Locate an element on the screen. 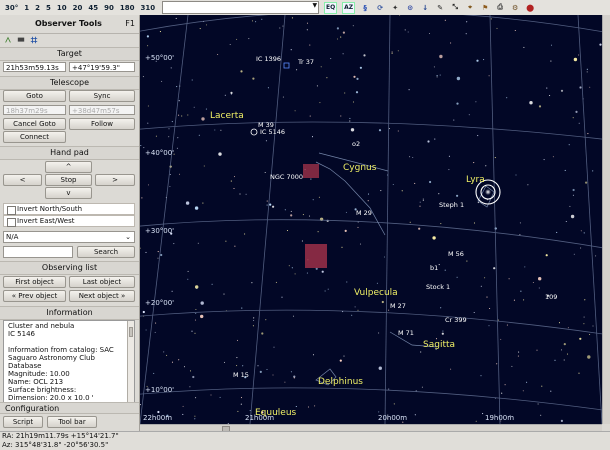 The image size is (610, 450). move-down-button: v is located at coordinates (68, 193).